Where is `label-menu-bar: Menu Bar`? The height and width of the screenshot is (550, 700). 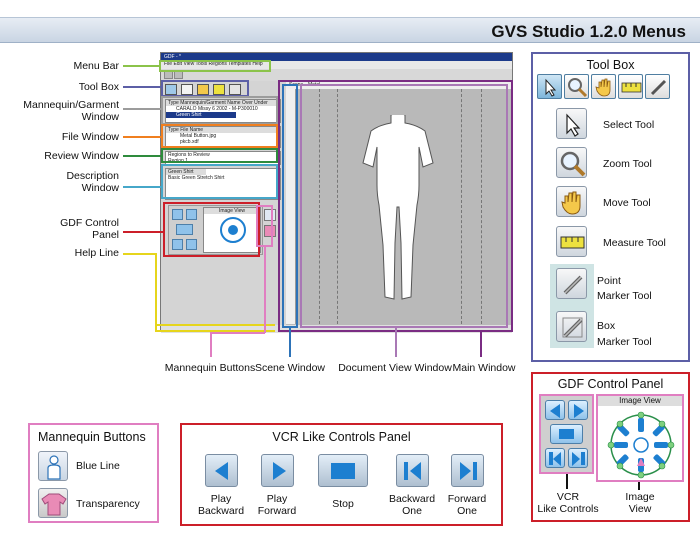
label-menu-bar: Menu Bar is located at coordinates (96, 66).